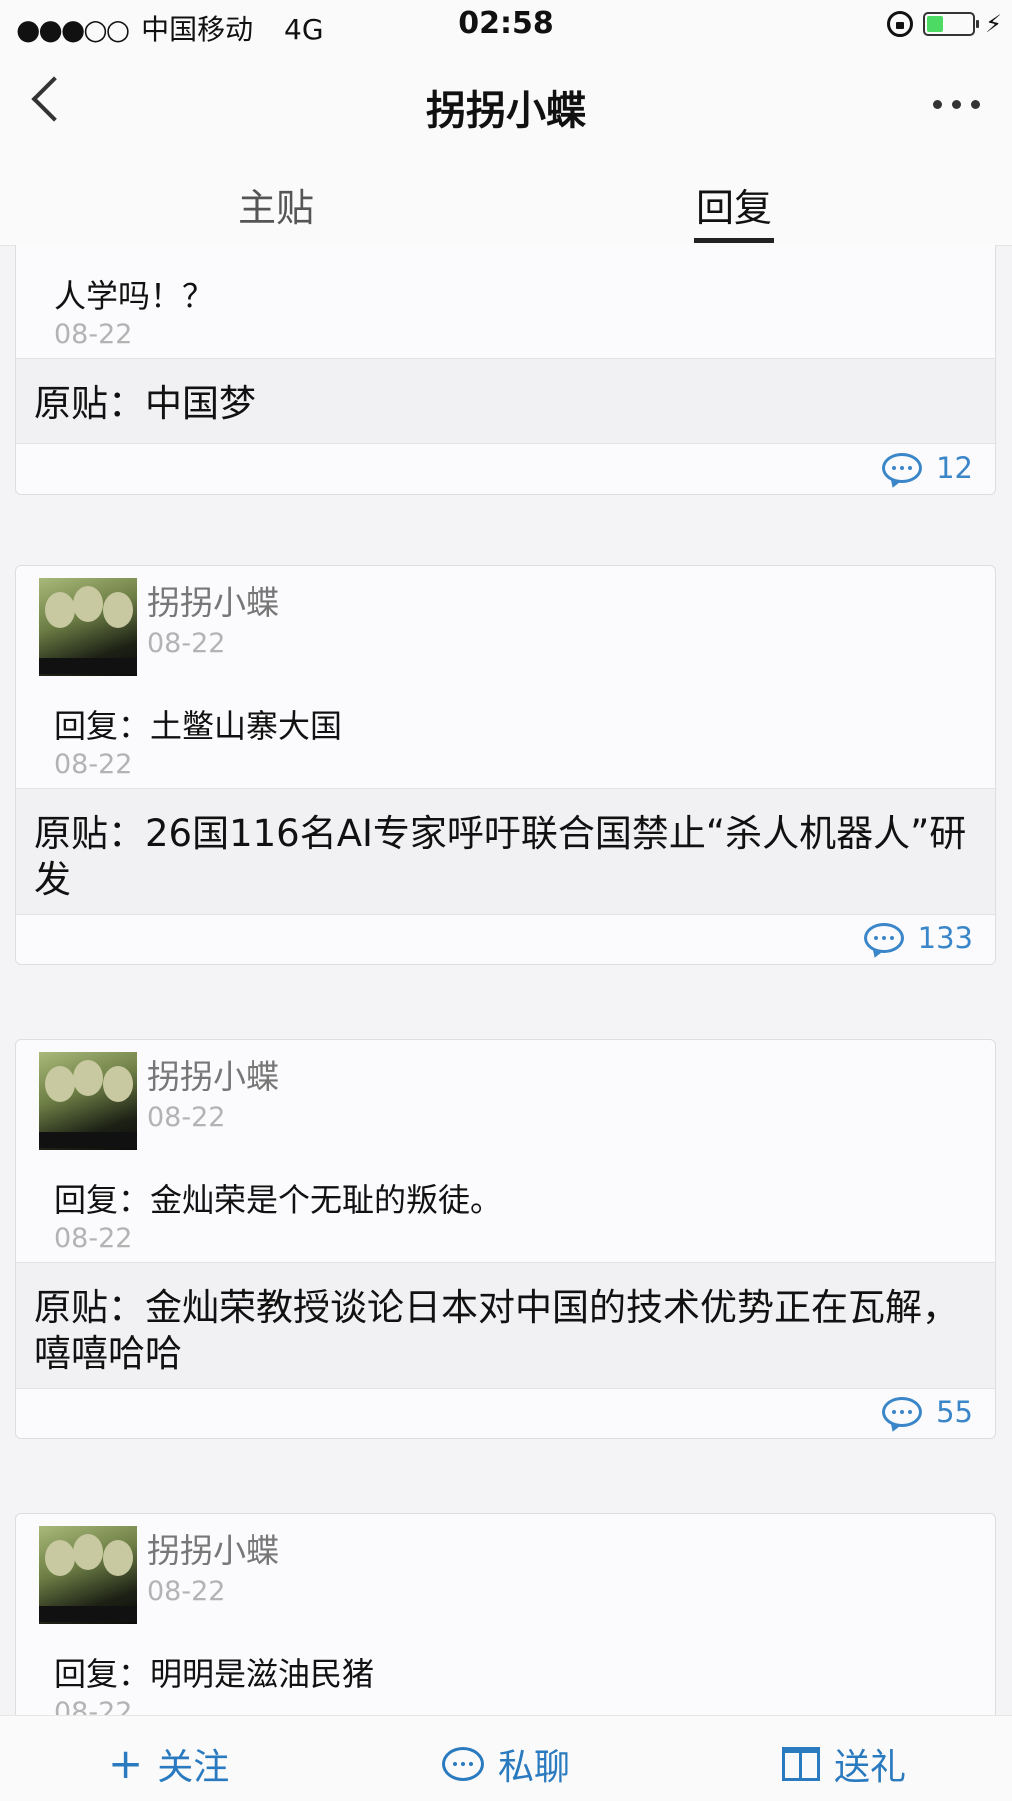  I want to click on comment-count-button: 133, so click(918, 938).